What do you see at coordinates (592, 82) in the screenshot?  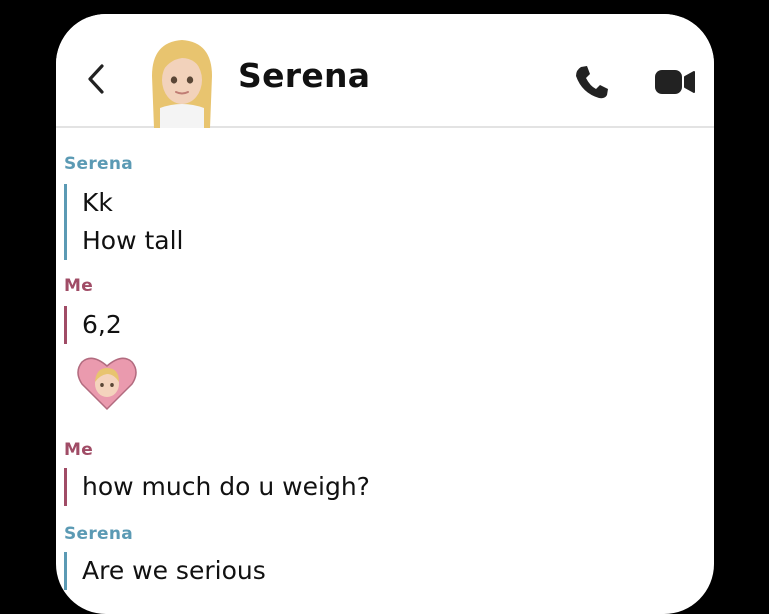 I see `phone-icon` at bounding box center [592, 82].